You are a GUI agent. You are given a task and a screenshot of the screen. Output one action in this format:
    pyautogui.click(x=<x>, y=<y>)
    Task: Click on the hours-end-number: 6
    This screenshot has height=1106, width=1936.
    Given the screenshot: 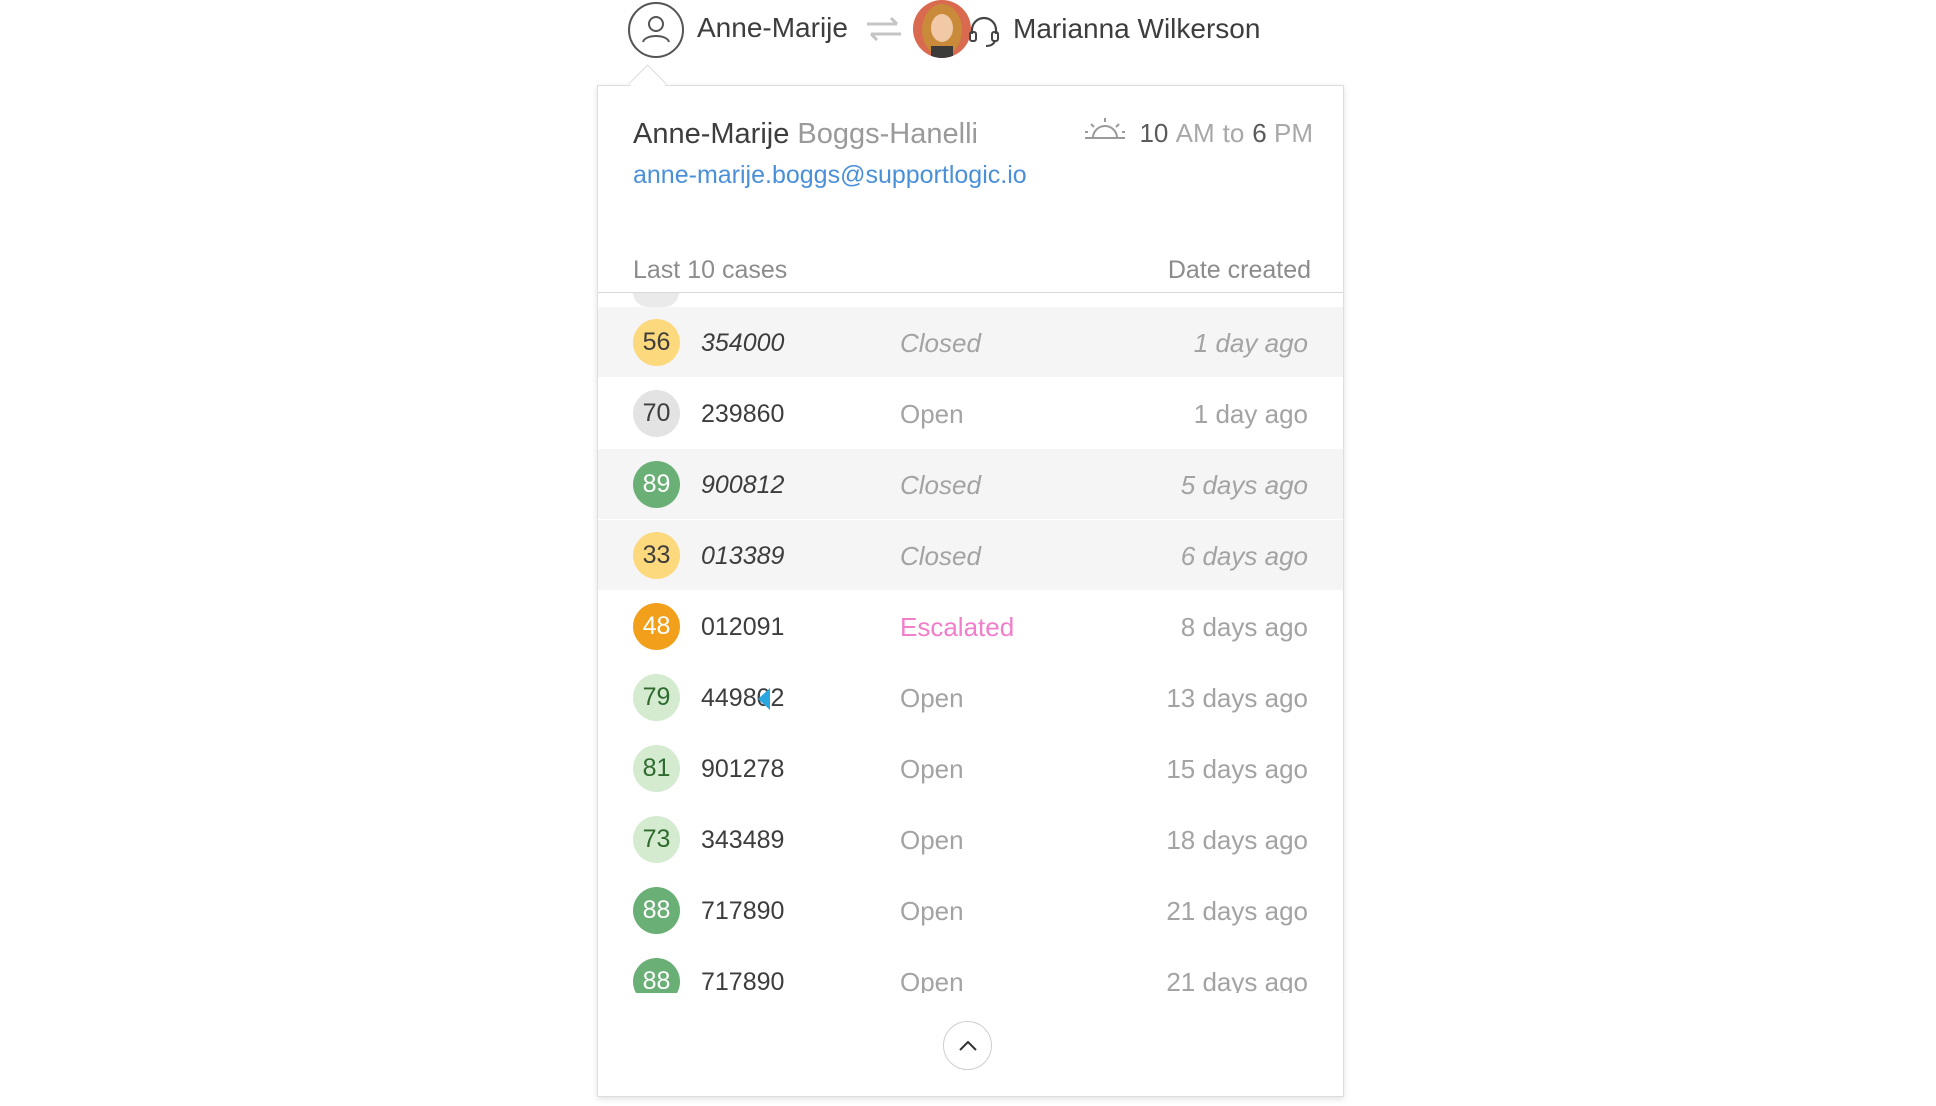 What is the action you would take?
    pyautogui.click(x=1259, y=133)
    